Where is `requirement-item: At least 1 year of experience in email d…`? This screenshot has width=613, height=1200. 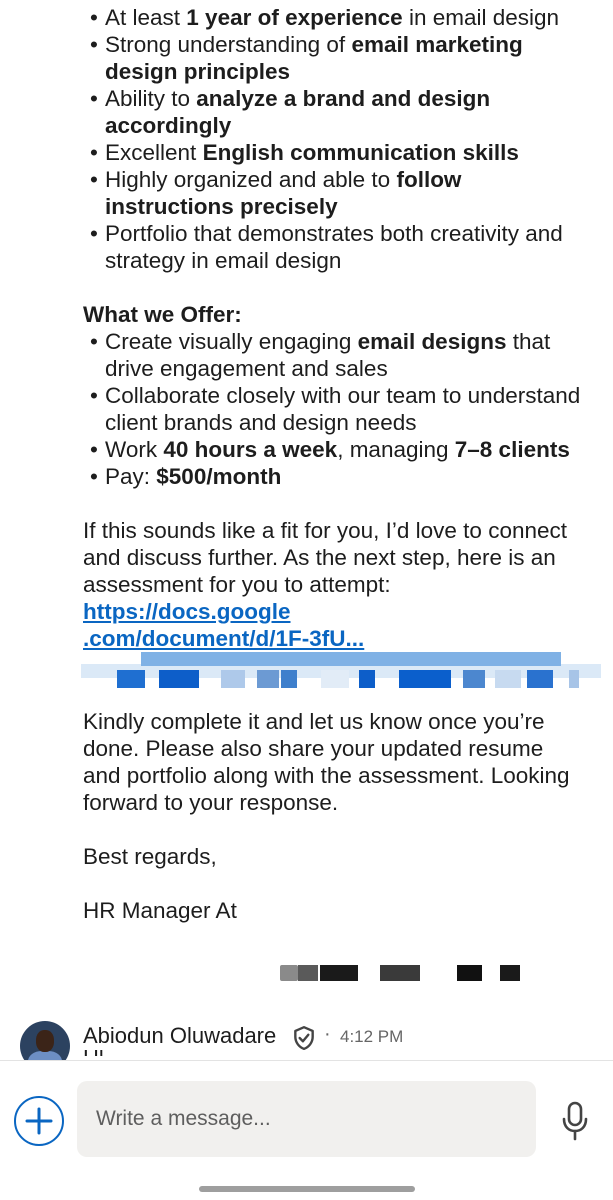
requirement-item: At least 1 year of experience in email d… is located at coordinates (333, 17).